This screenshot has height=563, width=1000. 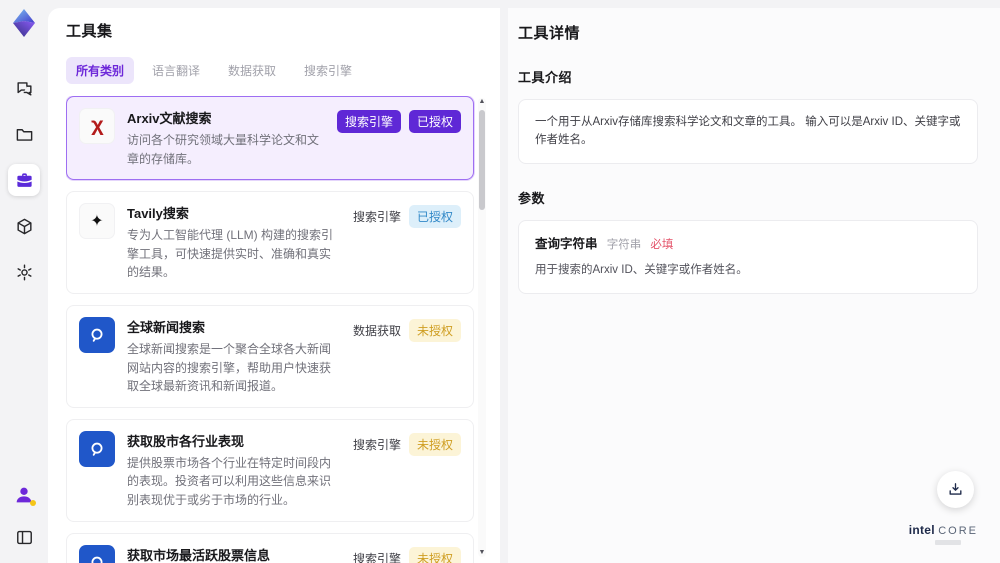 I want to click on tavily-logo-icon: ✦, so click(x=97, y=221).